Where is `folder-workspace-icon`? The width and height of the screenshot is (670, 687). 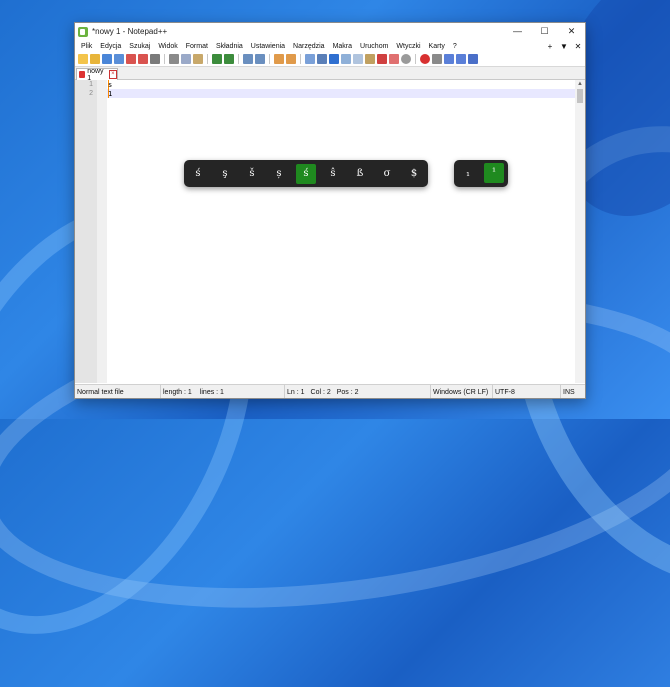
folder-workspace-icon is located at coordinates (382, 59).